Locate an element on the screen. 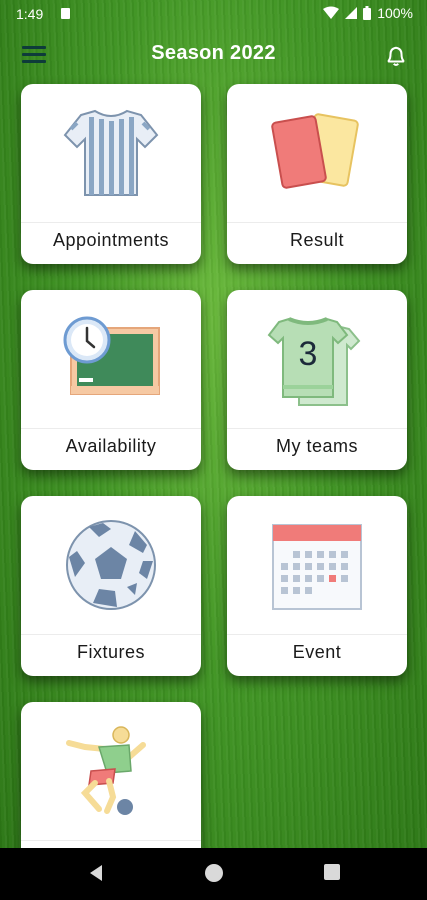  battery-icon is located at coordinates (367, 13).